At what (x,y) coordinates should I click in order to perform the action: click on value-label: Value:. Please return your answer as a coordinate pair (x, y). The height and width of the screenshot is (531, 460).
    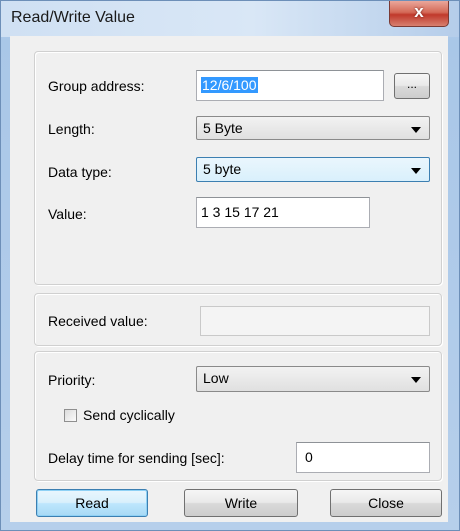
    Looking at the image, I should click on (67, 214).